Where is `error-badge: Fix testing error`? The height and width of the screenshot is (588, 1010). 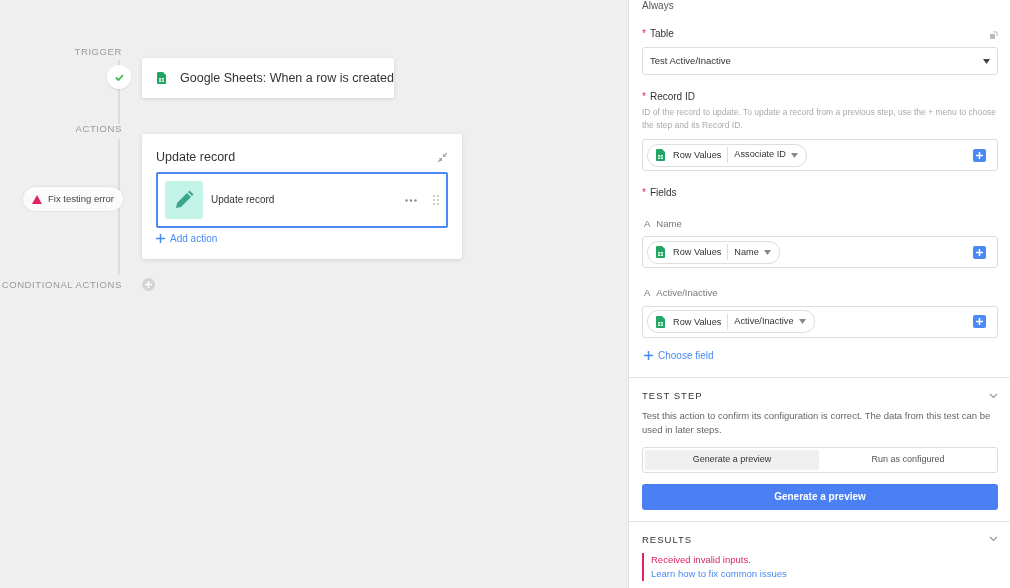
error-badge: Fix testing error is located at coordinates (73, 199).